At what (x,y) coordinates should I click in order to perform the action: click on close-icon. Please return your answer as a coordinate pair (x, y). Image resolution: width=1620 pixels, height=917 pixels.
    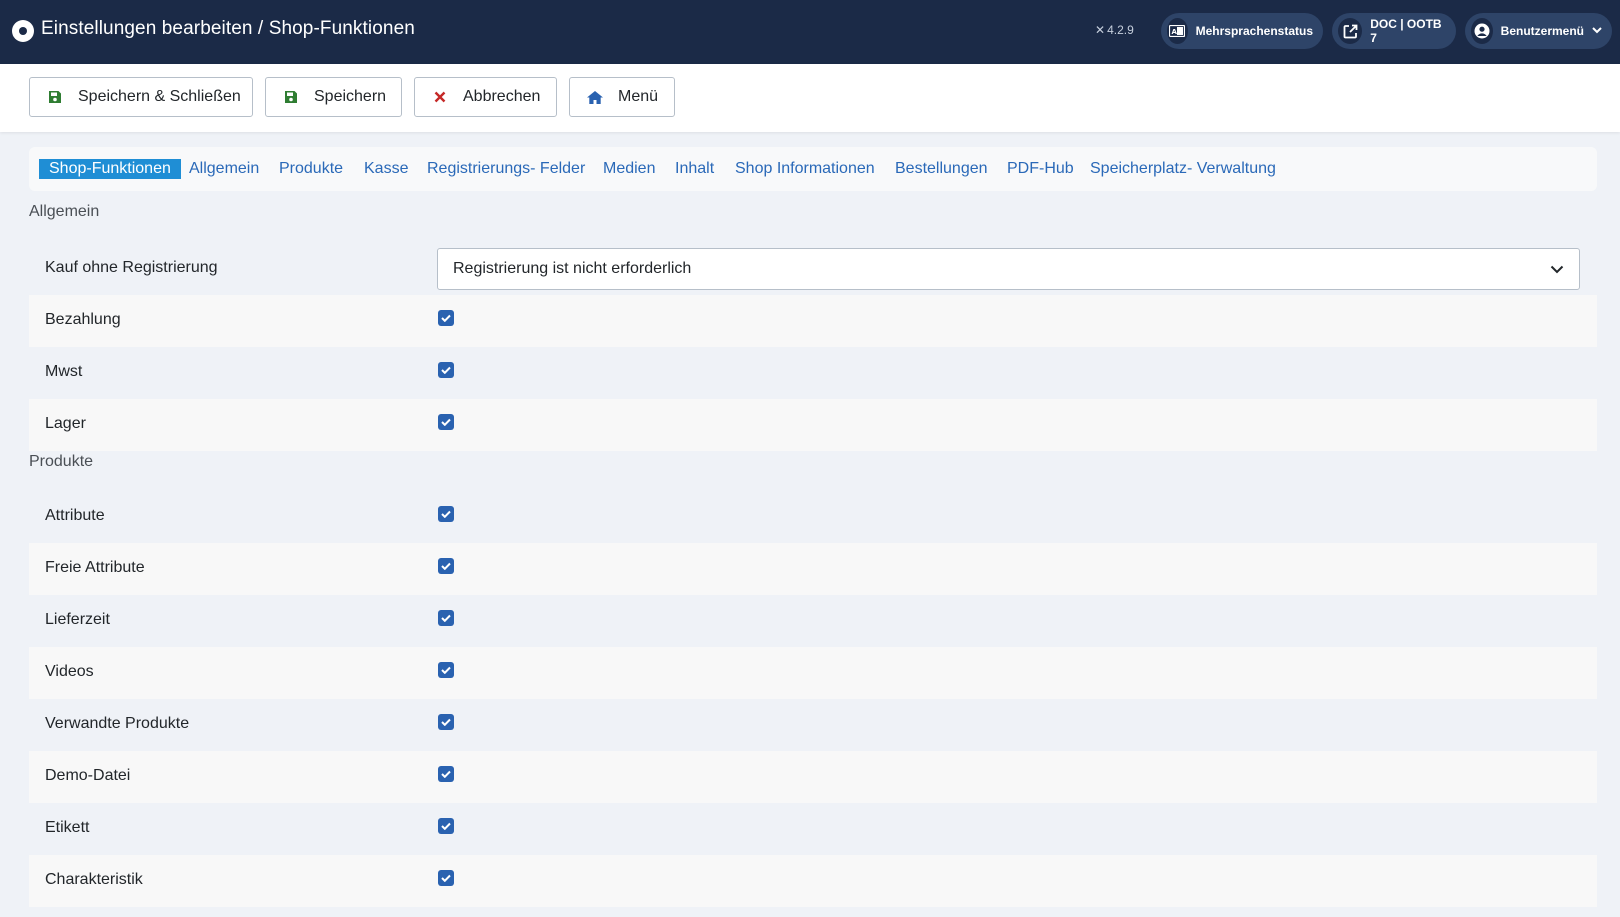
    Looking at the image, I should click on (440, 97).